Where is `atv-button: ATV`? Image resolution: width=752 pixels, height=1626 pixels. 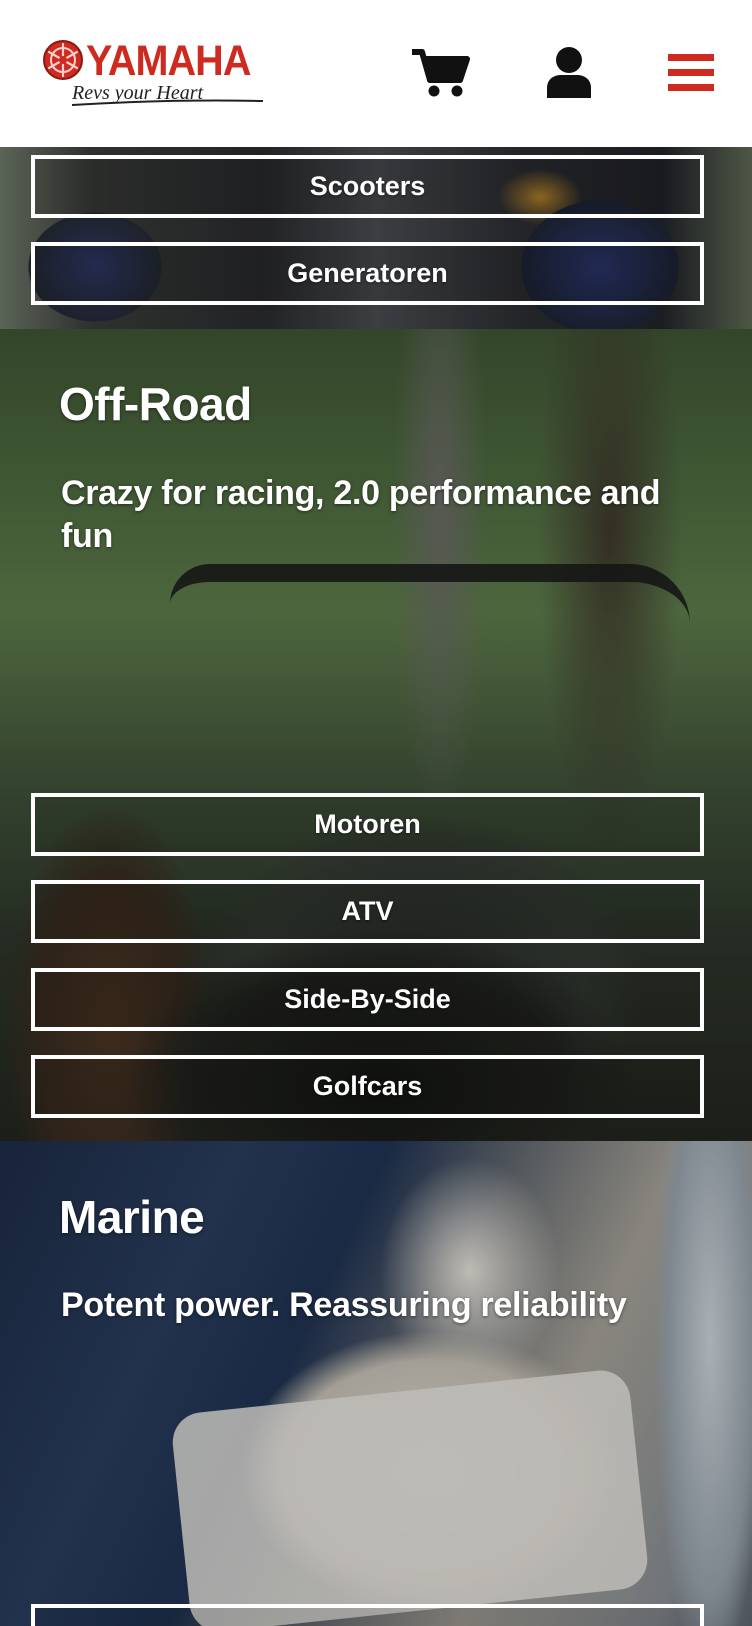 atv-button: ATV is located at coordinates (367, 911).